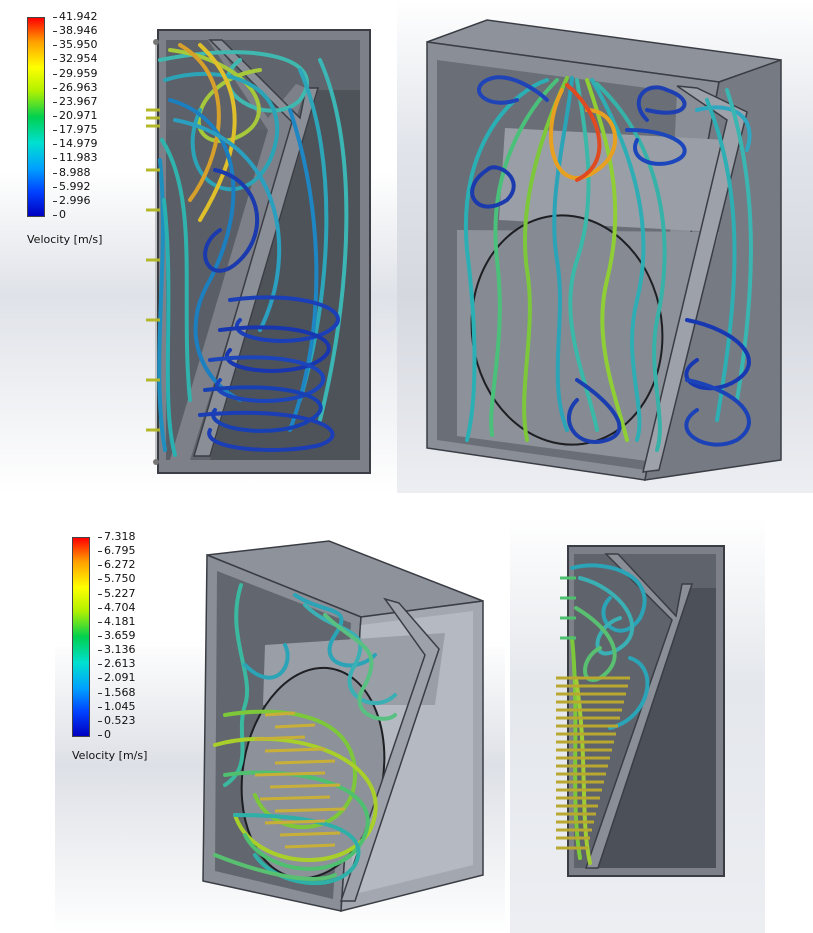 Image resolution: width=813 pixels, height=933 pixels. I want to click on legend-tick: 38.946, so click(75, 31).